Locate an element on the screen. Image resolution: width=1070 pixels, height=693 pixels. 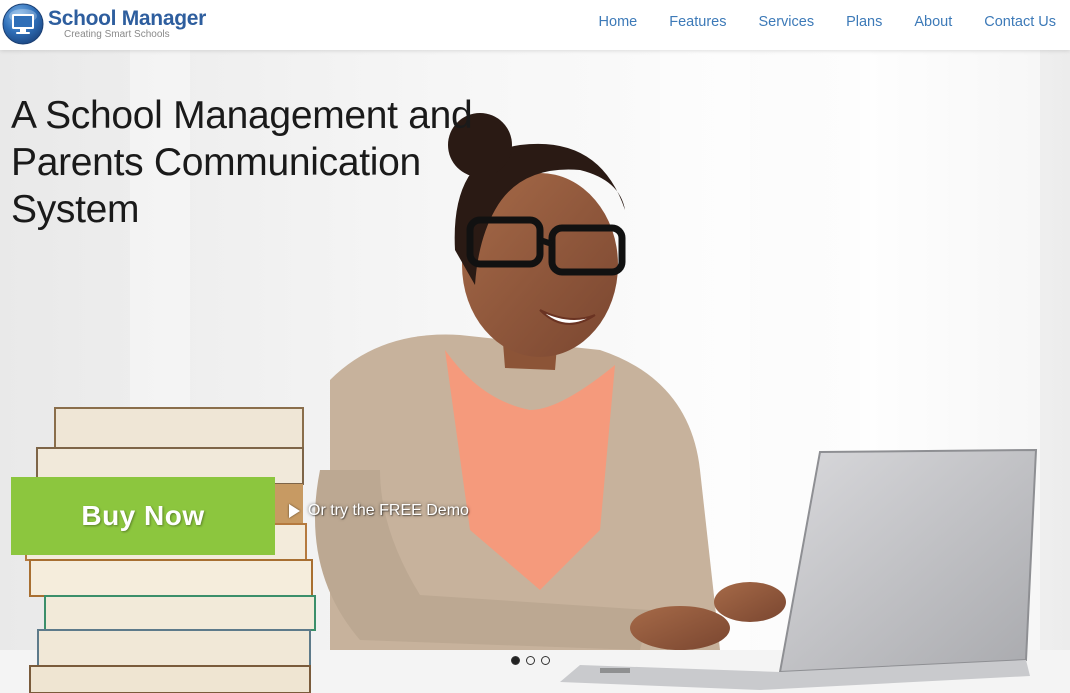
nav-plans: Plans is located at coordinates (864, 22).